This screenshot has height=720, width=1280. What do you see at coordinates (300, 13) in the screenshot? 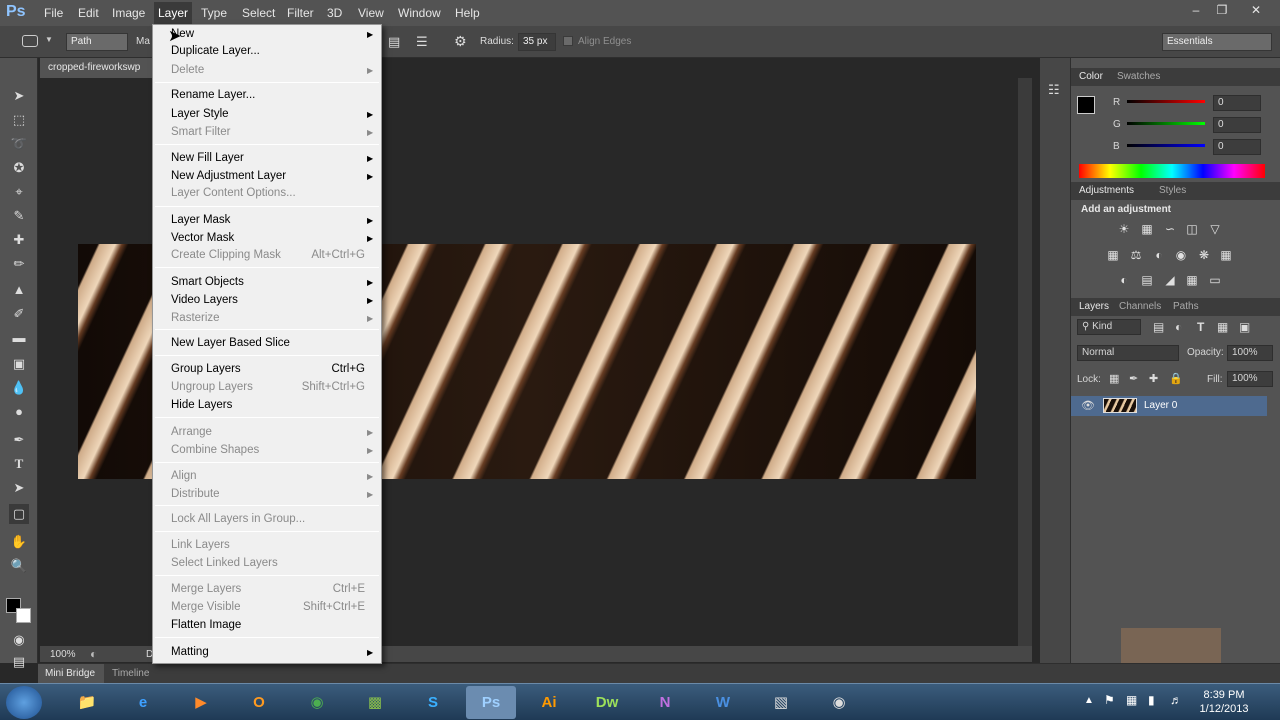
I see `menu-filter: Filter` at bounding box center [300, 13].